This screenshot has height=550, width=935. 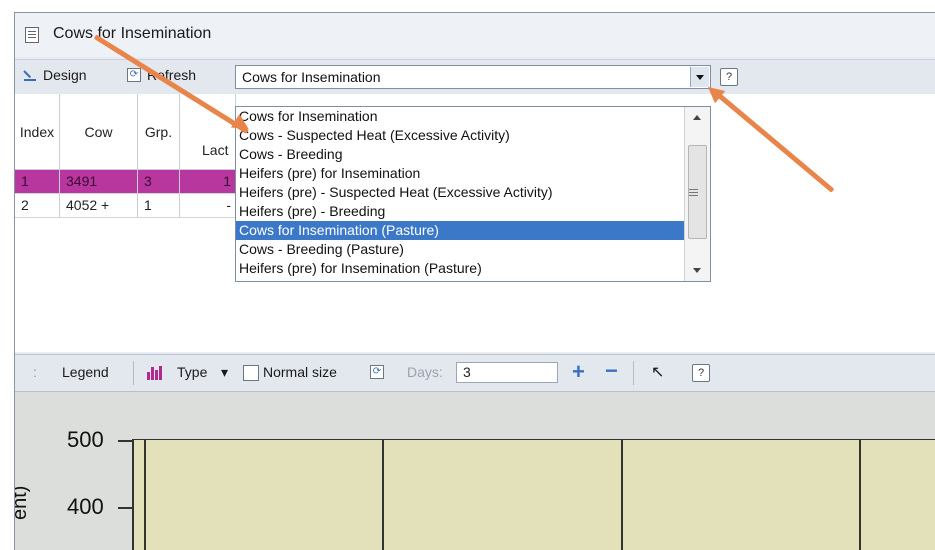 I want to click on column-header-index: Index, so click(x=37, y=132).